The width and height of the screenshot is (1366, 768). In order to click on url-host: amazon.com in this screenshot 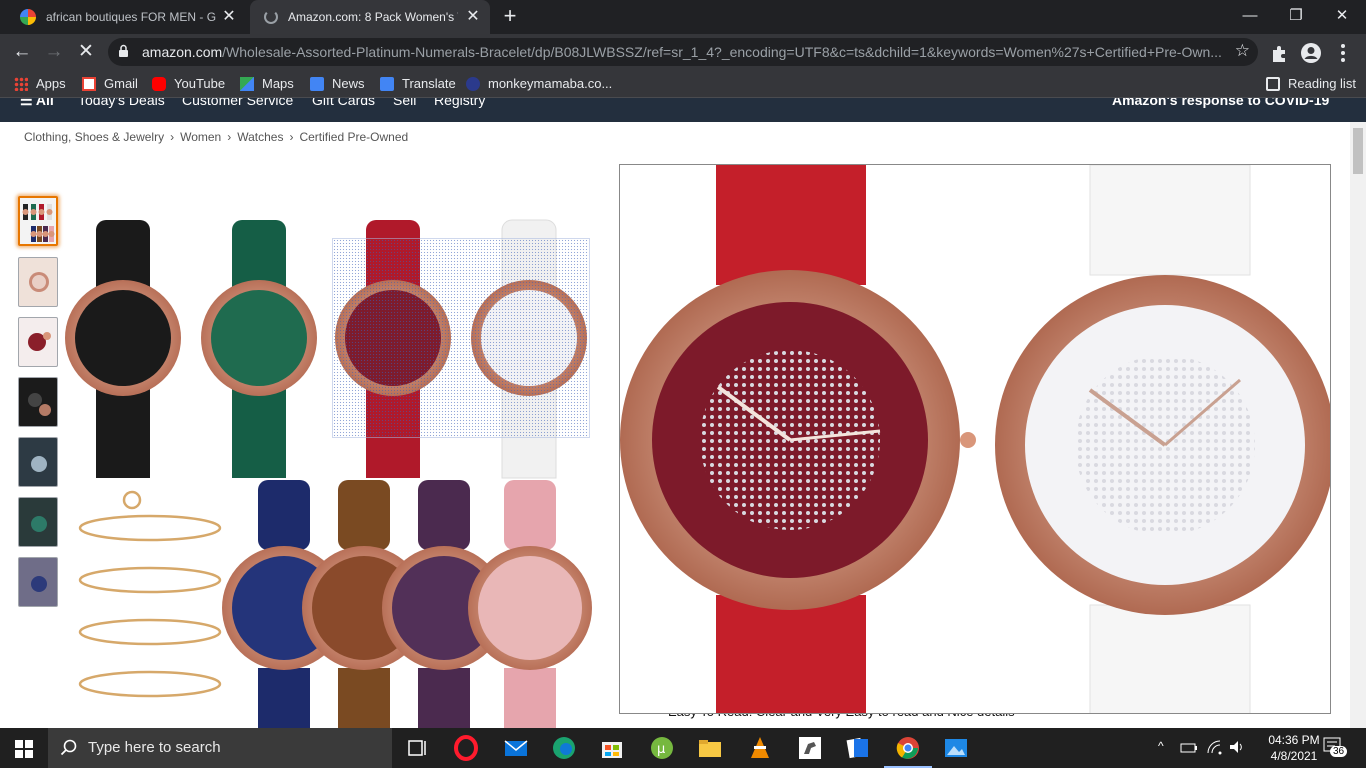, I will do `click(182, 52)`.